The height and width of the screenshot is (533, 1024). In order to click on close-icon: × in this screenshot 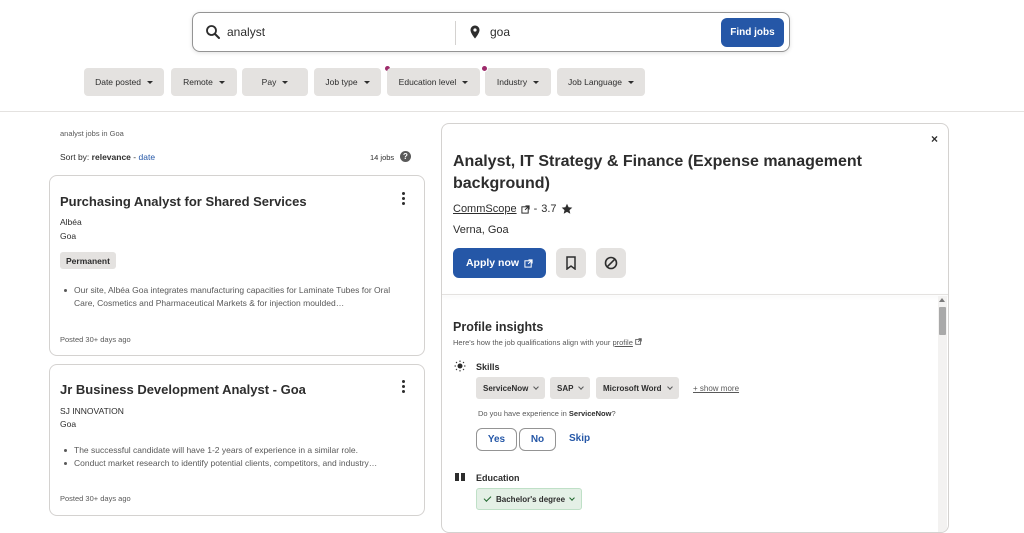, I will do `click(934, 139)`.